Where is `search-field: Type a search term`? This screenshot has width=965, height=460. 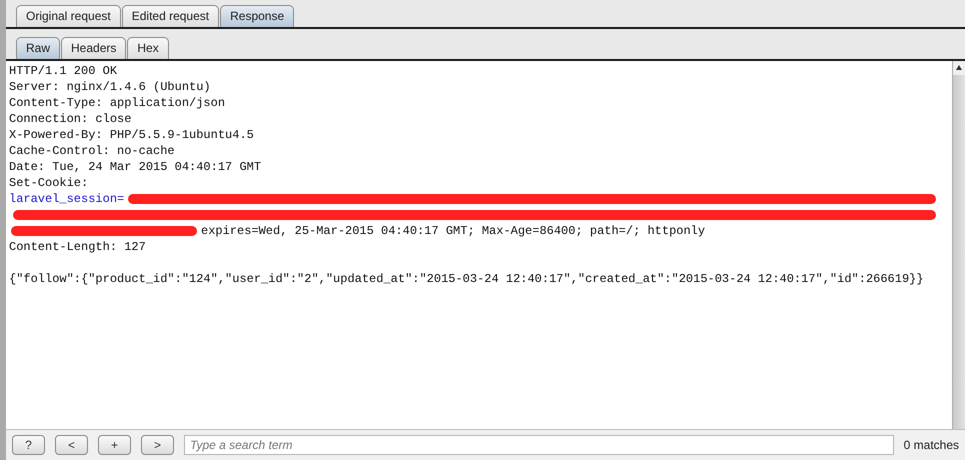
search-field: Type a search term is located at coordinates (539, 445).